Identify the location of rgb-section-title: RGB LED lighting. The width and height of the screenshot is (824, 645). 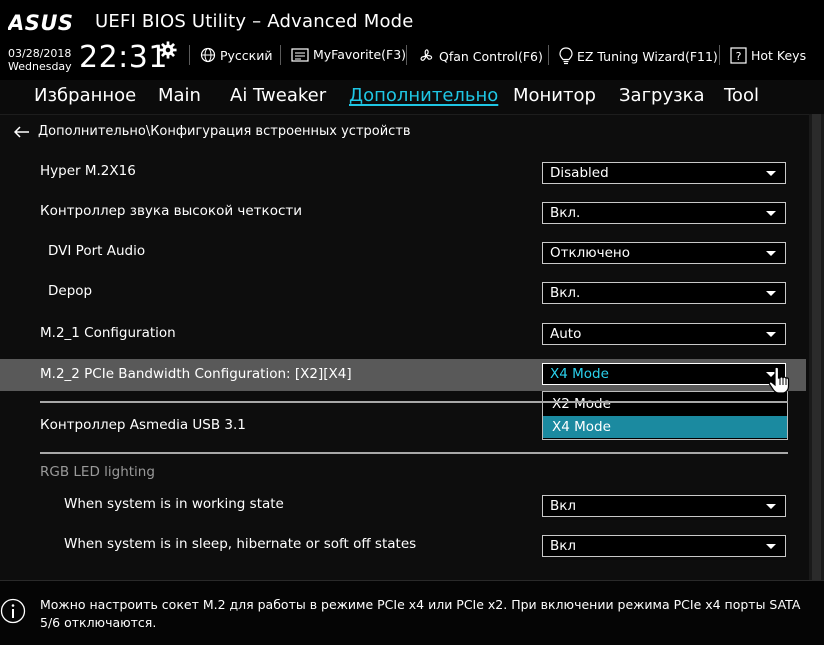
(97, 472).